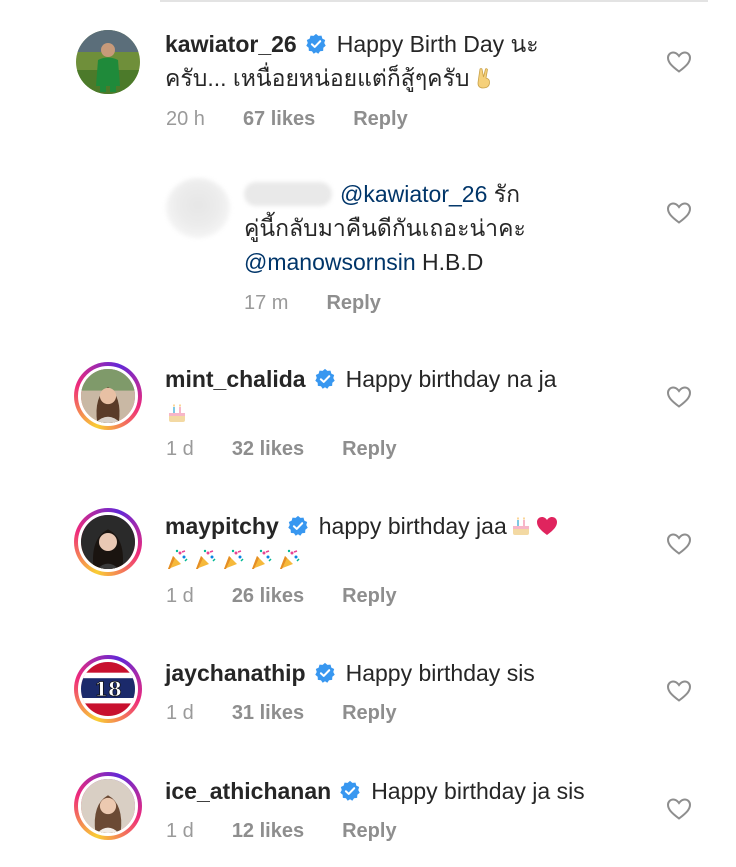 The width and height of the screenshot is (736, 867). What do you see at coordinates (413, 194) in the screenshot?
I see `mention-link: @kawiator_26` at bounding box center [413, 194].